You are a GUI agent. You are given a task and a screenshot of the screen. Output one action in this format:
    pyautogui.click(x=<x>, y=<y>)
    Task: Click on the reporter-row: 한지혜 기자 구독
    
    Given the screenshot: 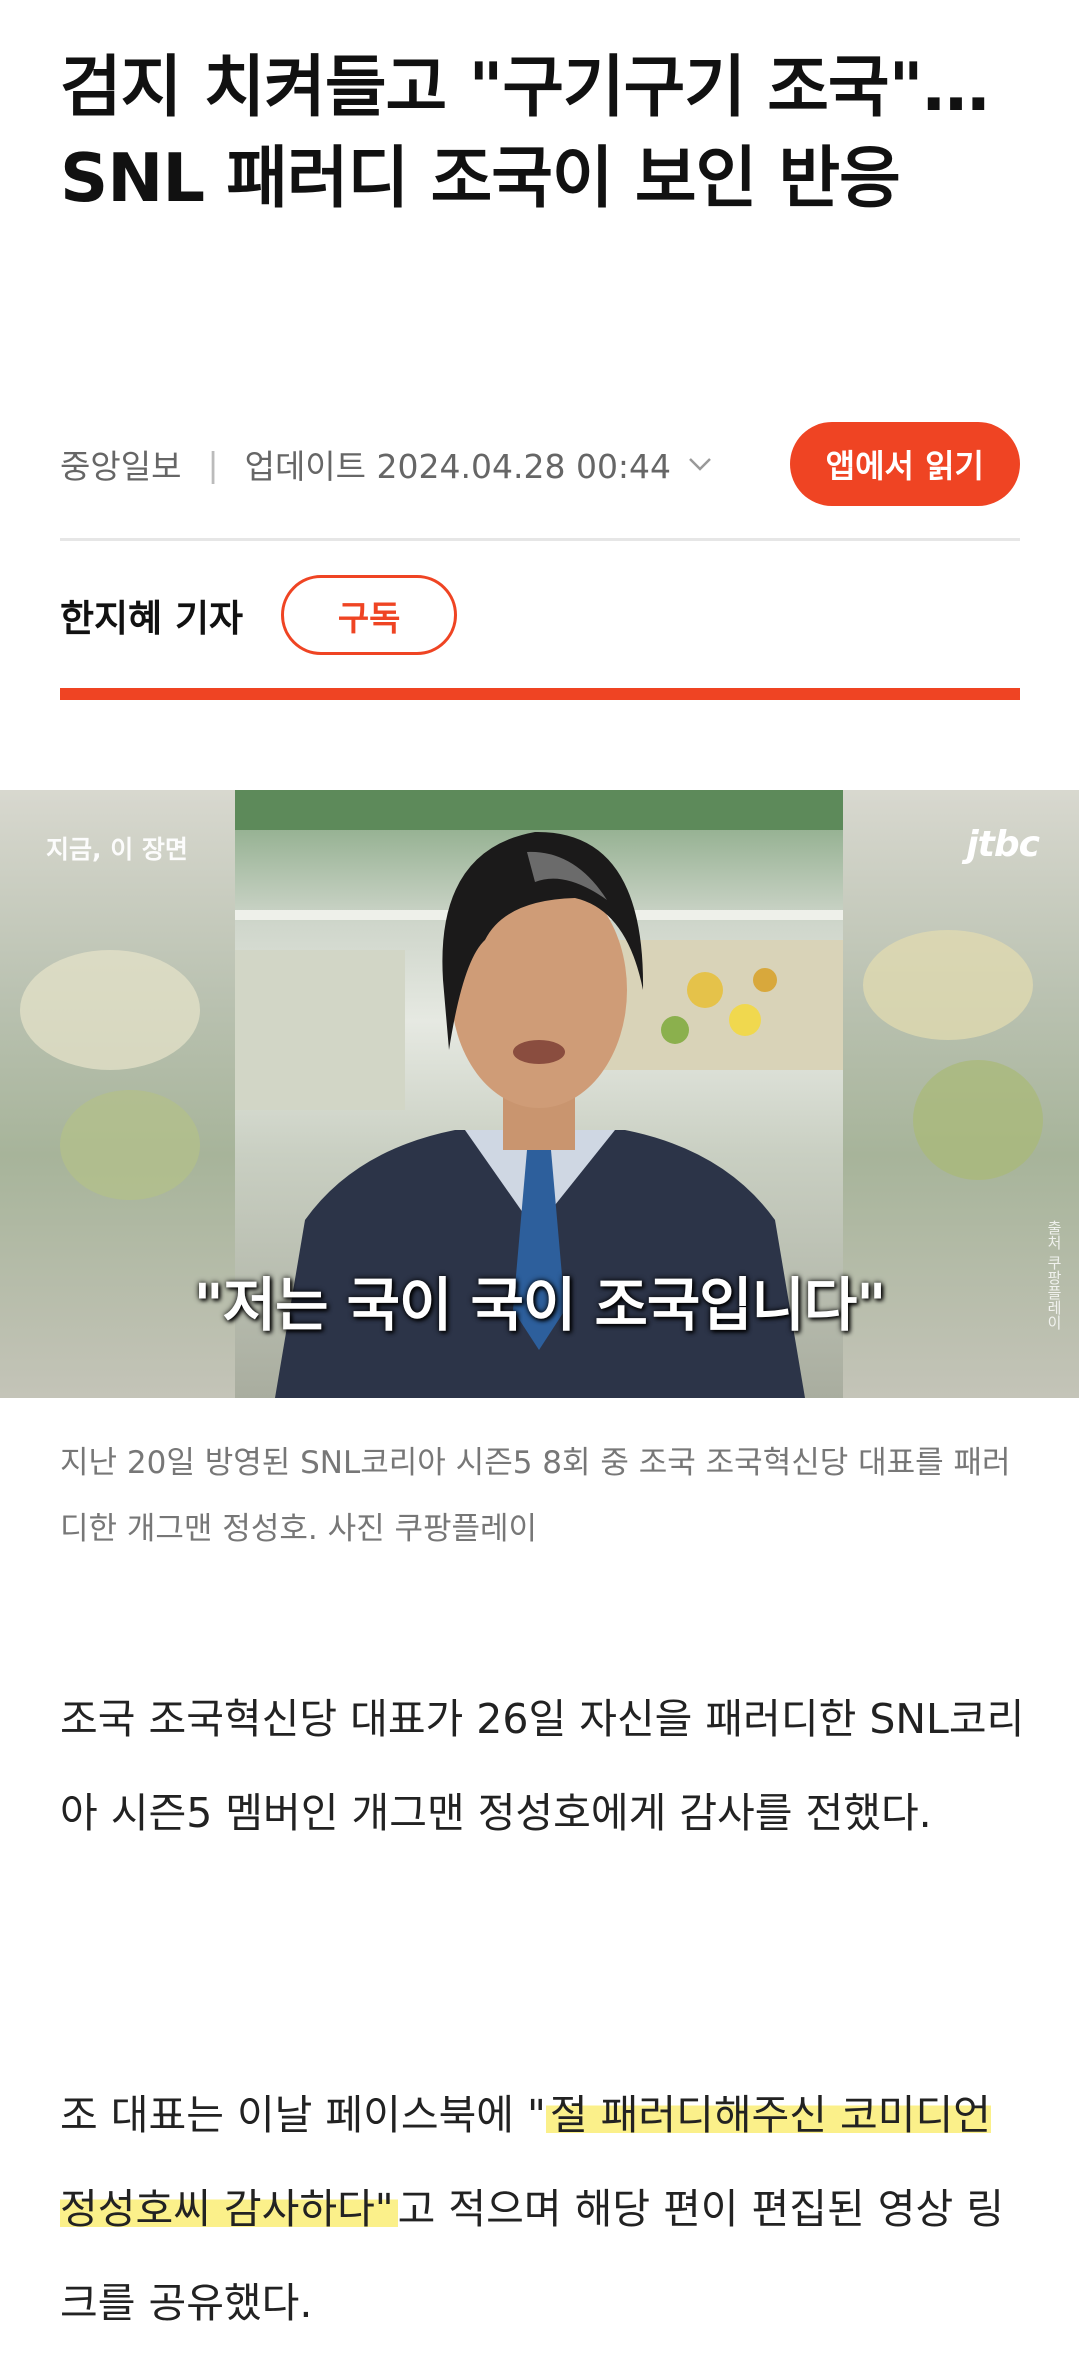 What is the action you would take?
    pyautogui.click(x=540, y=615)
    